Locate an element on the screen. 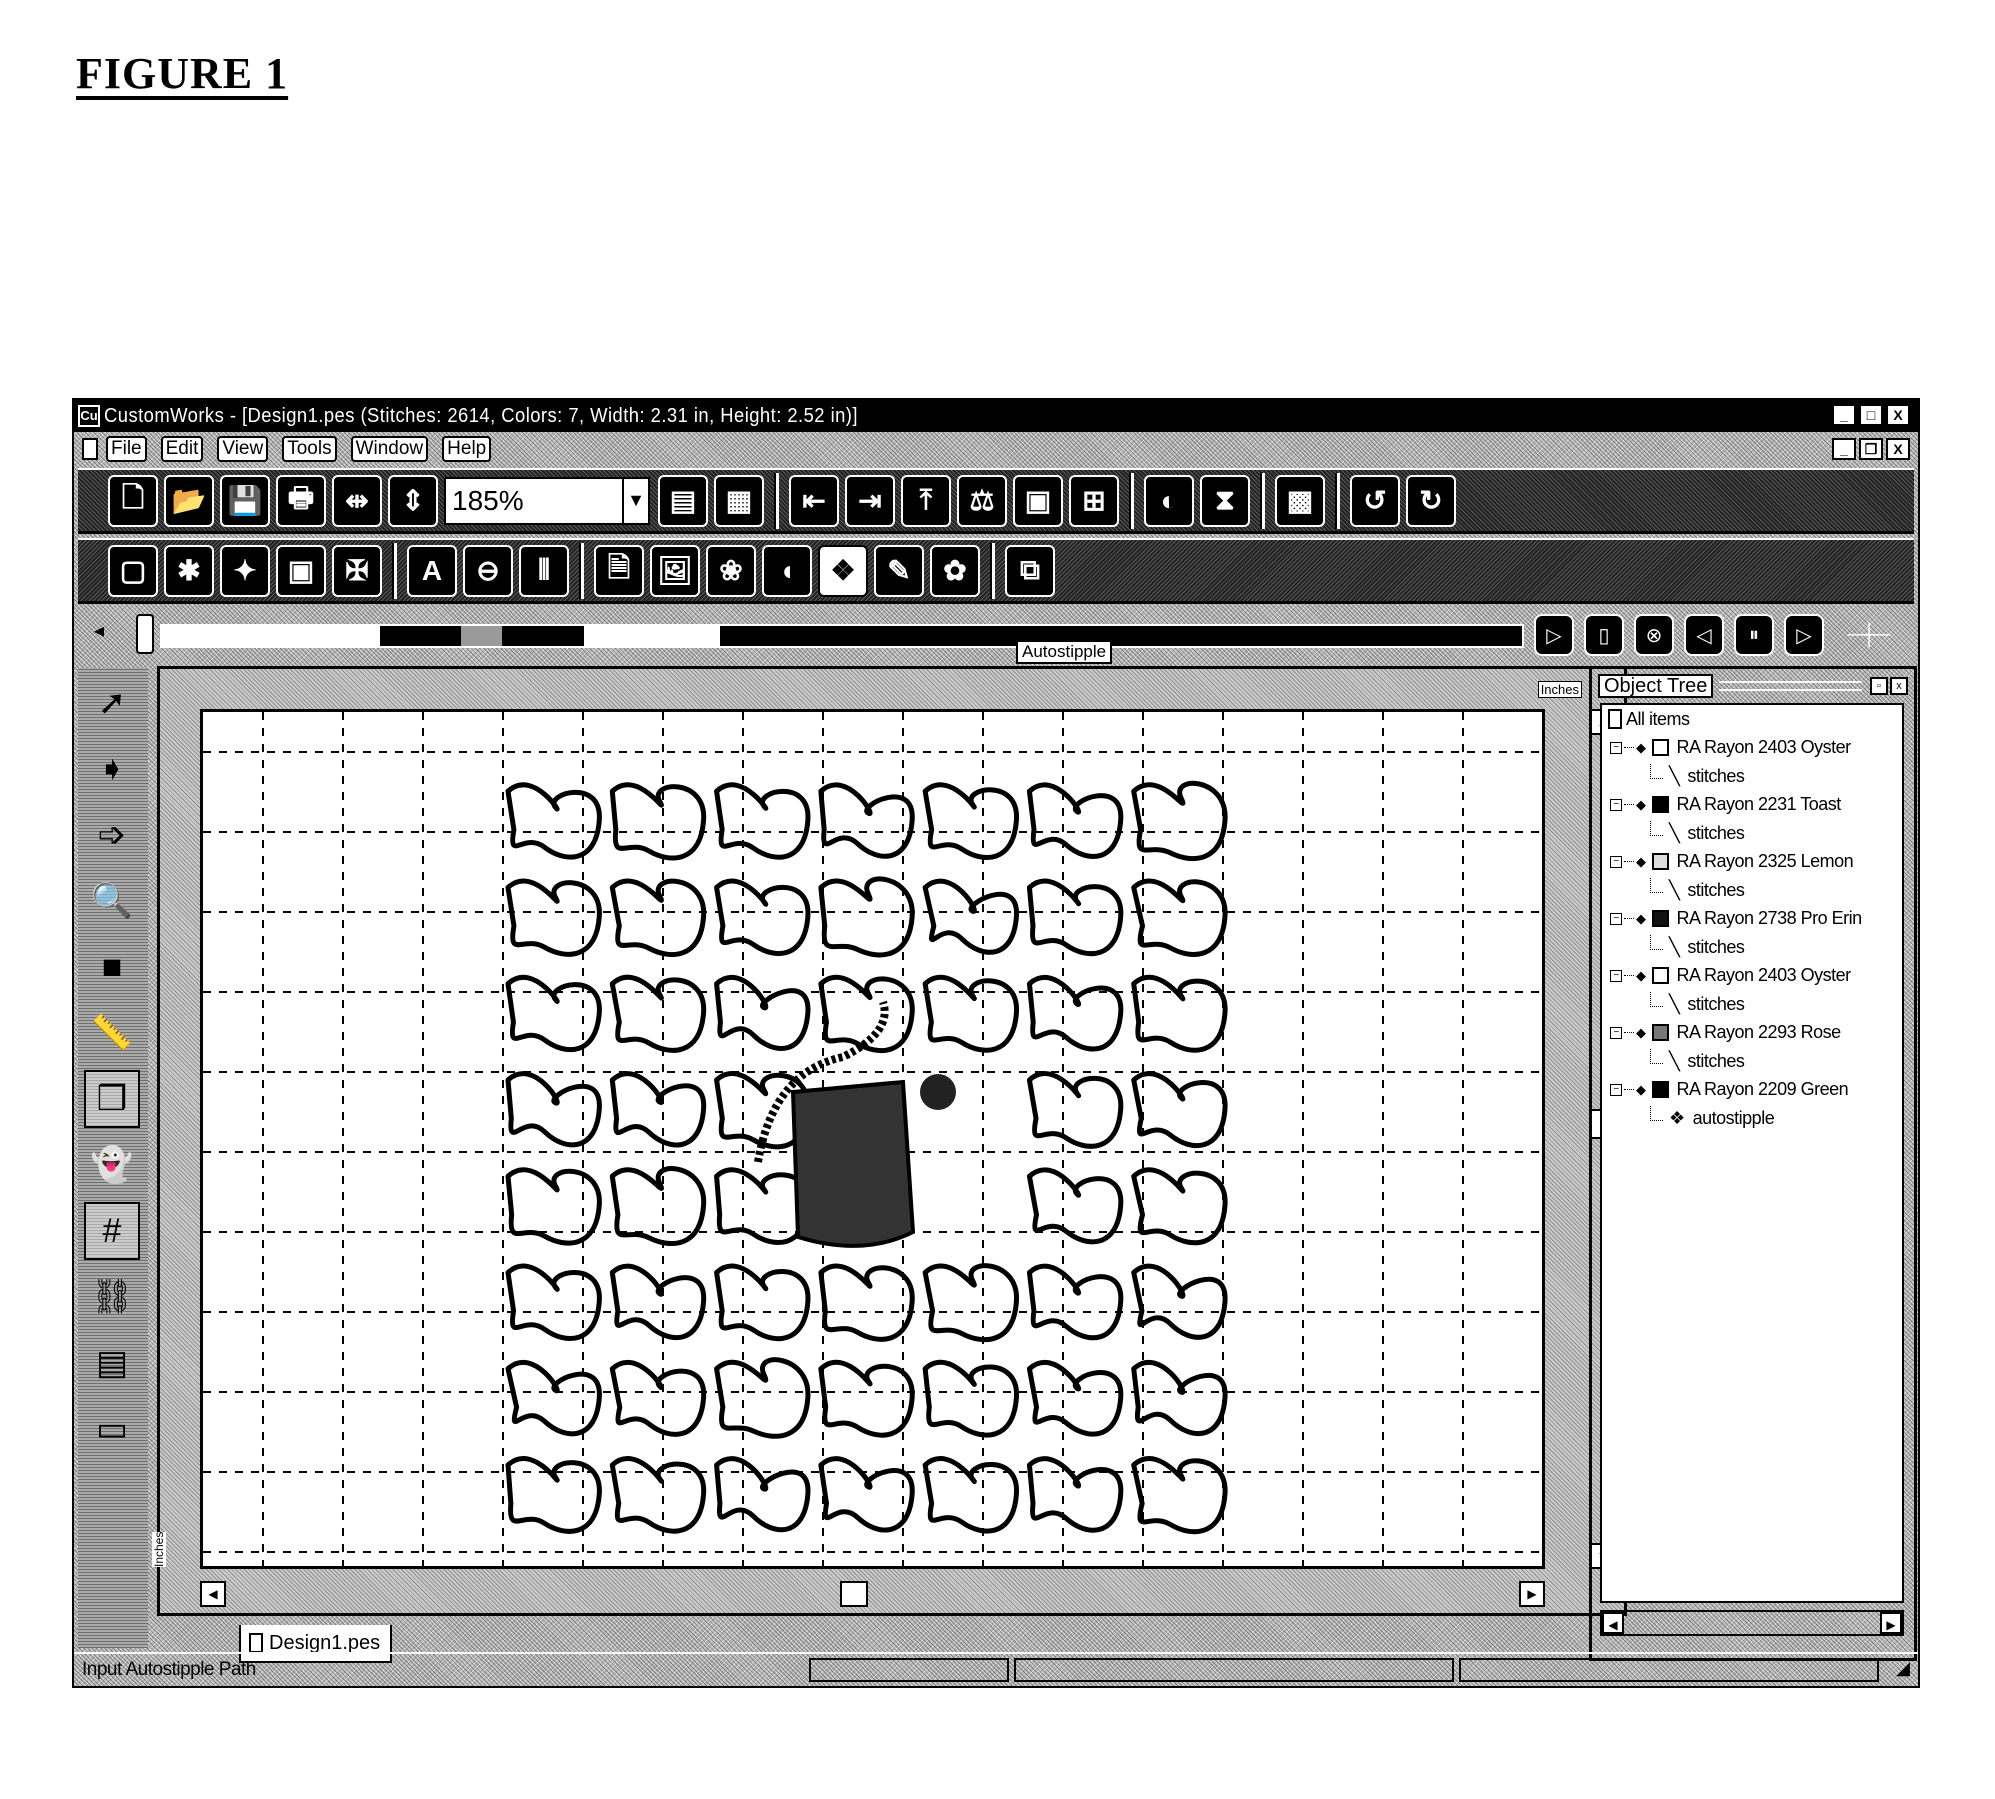 This screenshot has width=1995, height=1799. zoom-combobox: ▼ is located at coordinates (547, 500).